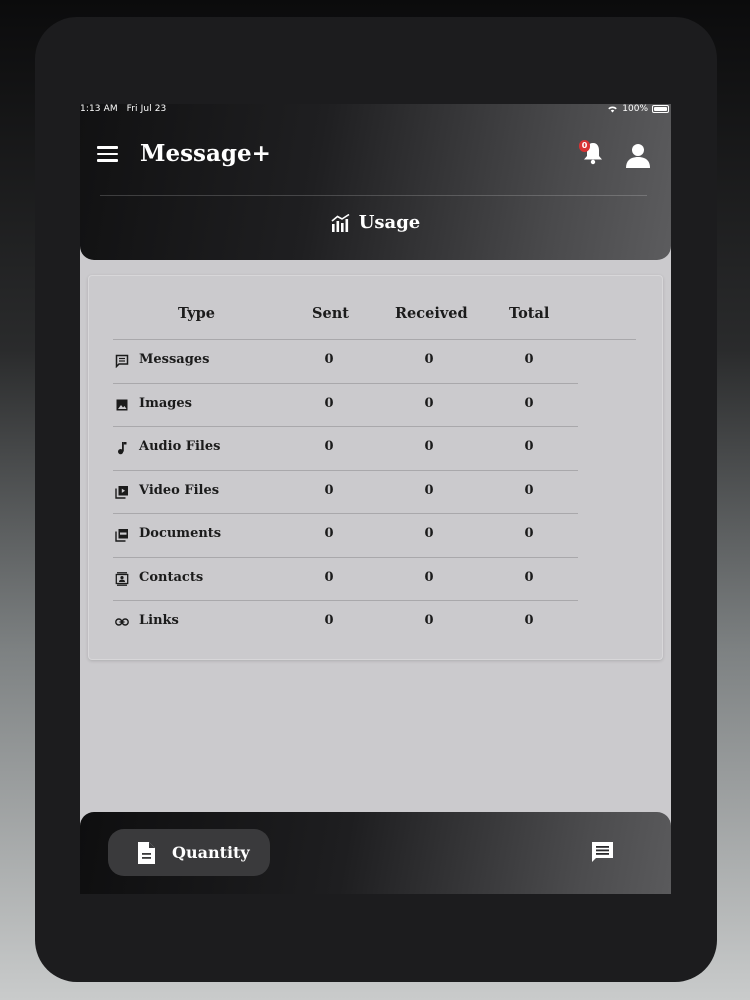 The height and width of the screenshot is (1000, 750). Describe the element at coordinates (345, 449) in the screenshot. I see `table-row: Audio Files 0 0 0` at that location.